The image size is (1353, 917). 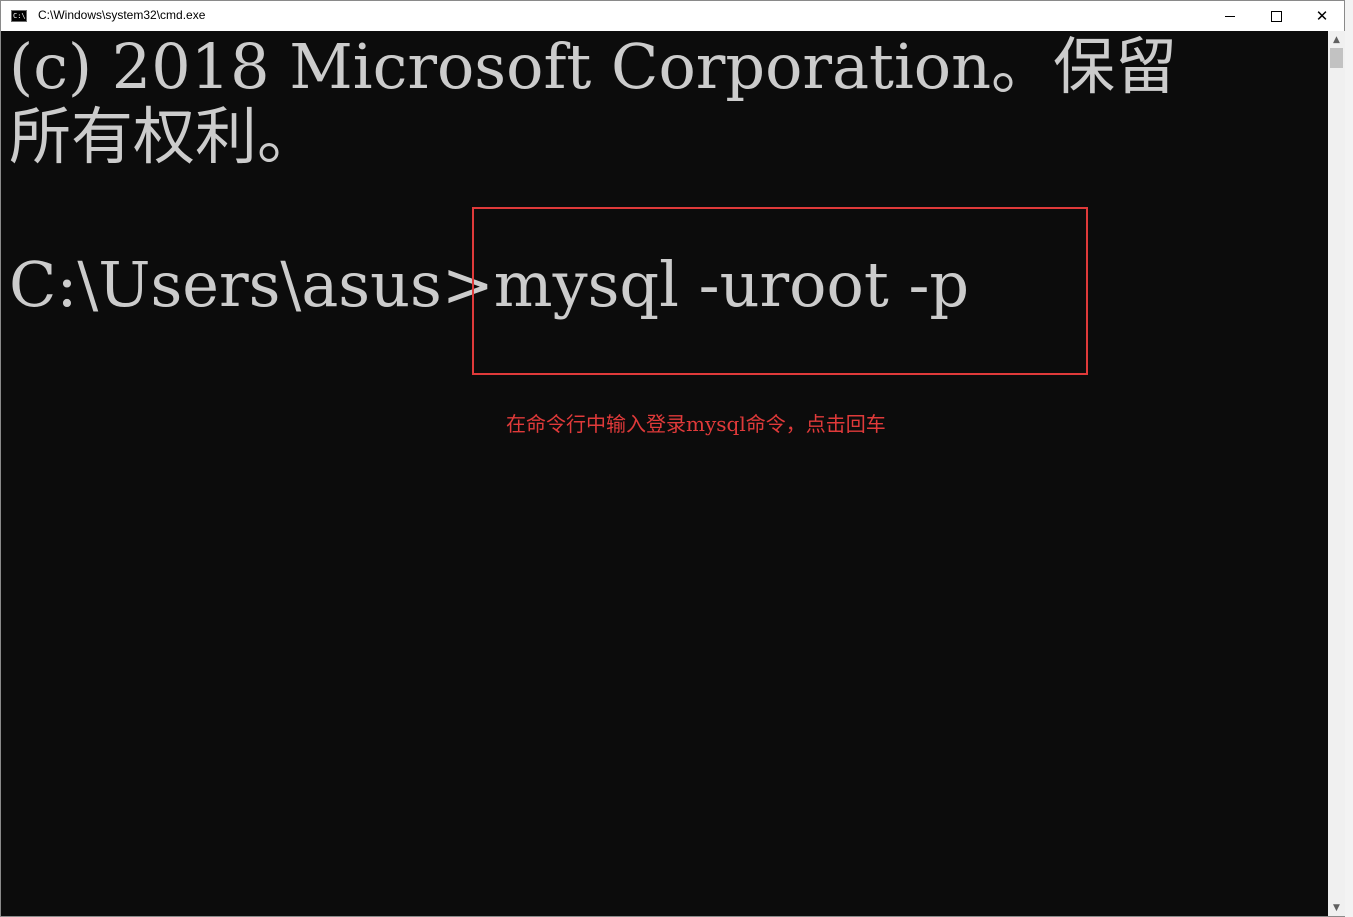 I want to click on title-bar: C:\ C:\Windows\system32\cmd.exe ✕, so click(x=672, y=16).